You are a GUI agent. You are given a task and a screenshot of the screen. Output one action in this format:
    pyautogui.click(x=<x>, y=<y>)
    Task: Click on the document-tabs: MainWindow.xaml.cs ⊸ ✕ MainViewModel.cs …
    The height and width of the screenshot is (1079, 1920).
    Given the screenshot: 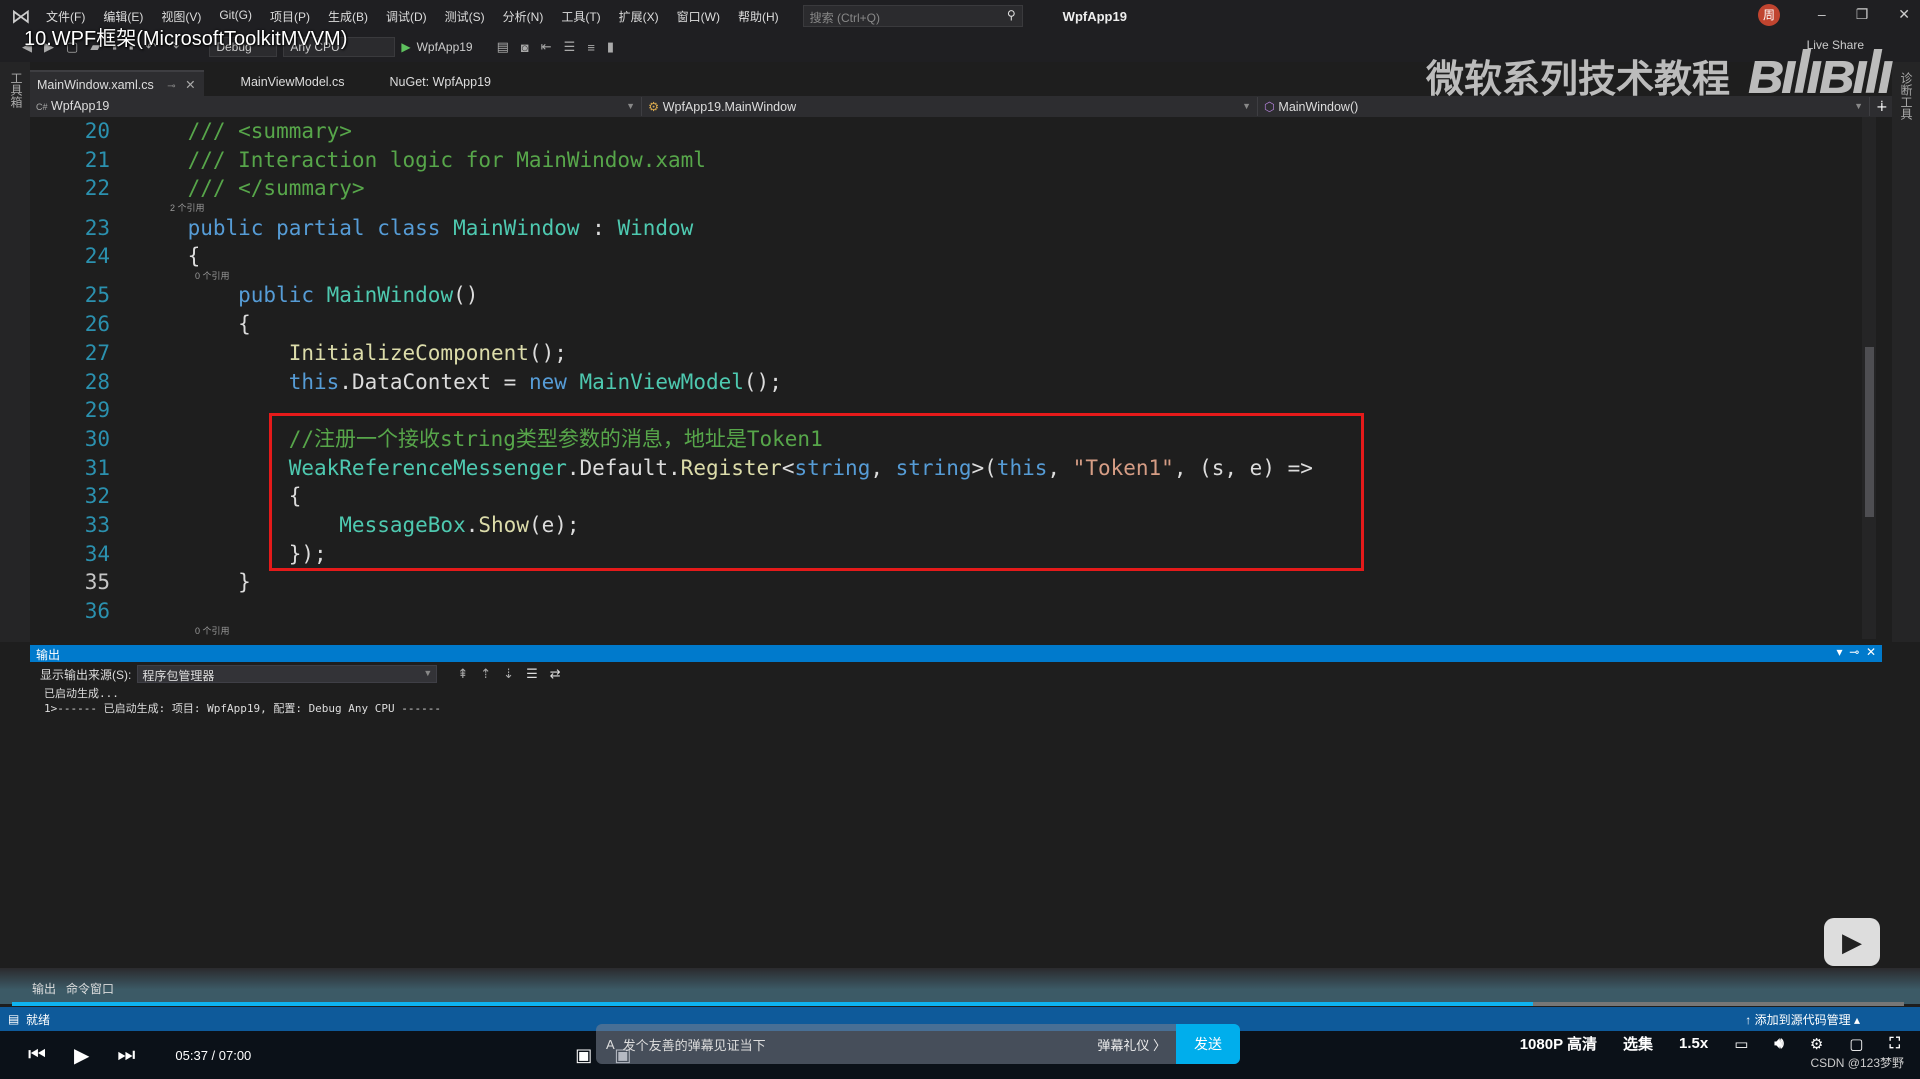 What is the action you would take?
    pyautogui.click(x=279, y=83)
    